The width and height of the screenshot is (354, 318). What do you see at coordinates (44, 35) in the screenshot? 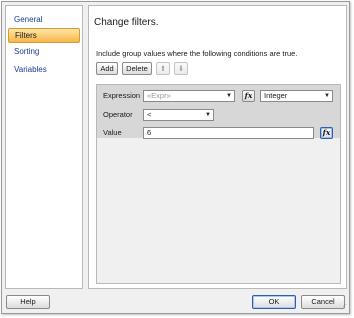
I see `sidebar-item-filters: Filters` at bounding box center [44, 35].